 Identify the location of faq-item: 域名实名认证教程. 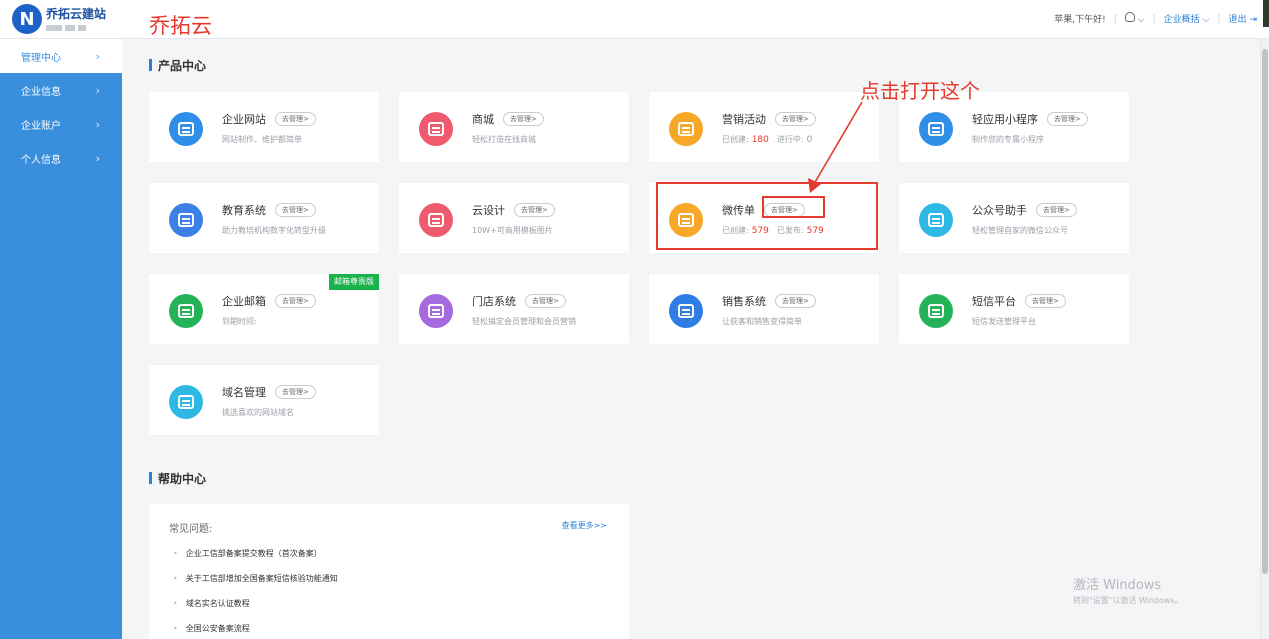
(255, 610).